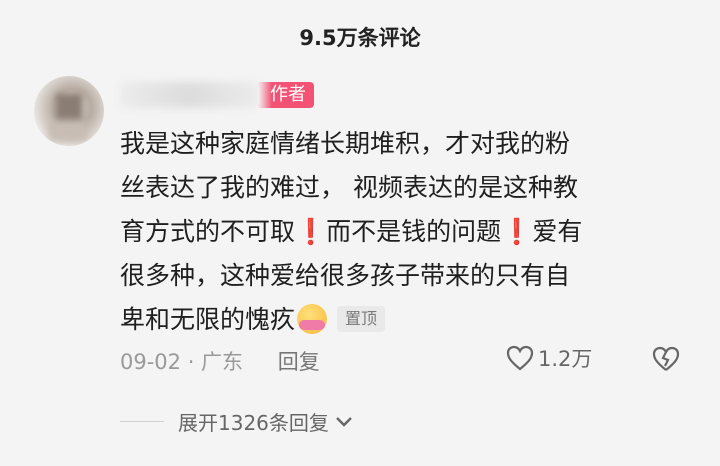 Image resolution: width=720 pixels, height=466 pixels. I want to click on chevron-down-icon, so click(344, 421).